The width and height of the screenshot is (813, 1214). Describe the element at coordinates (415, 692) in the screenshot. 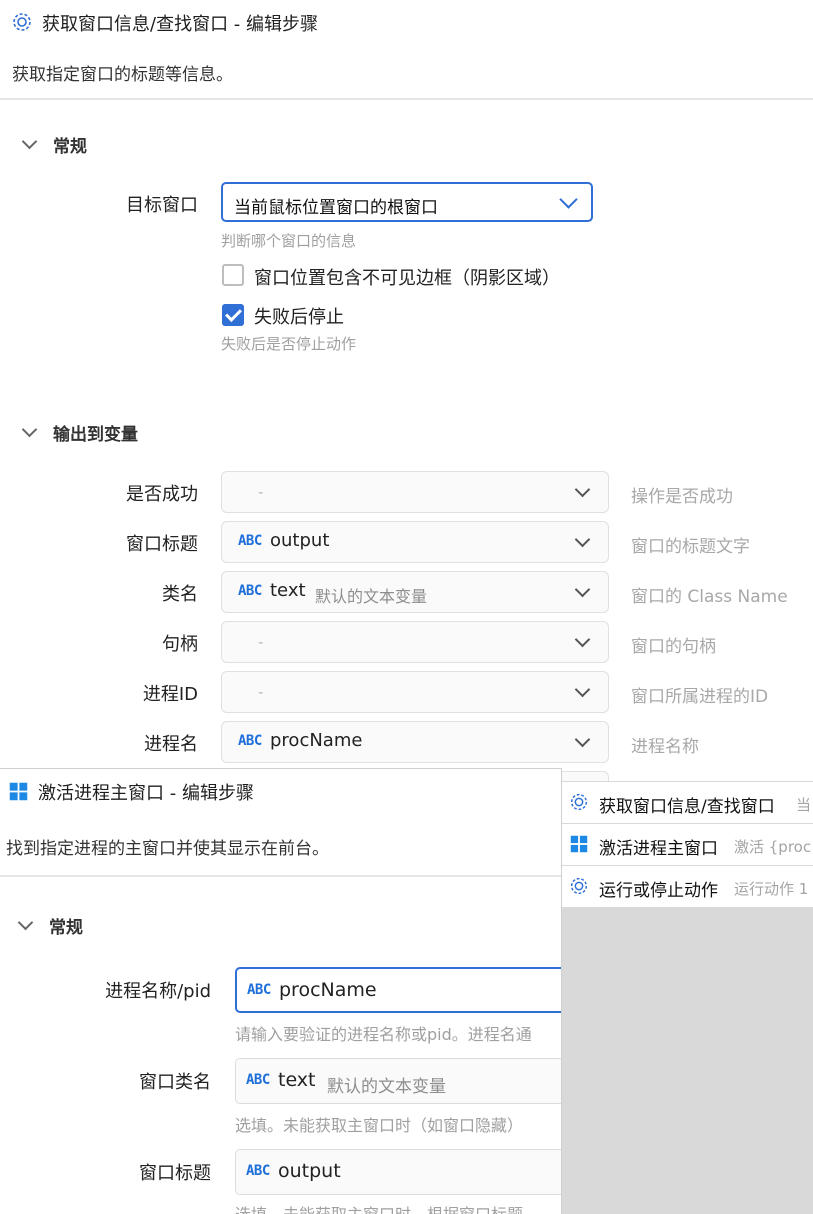

I see `output-select-pid: -` at that location.